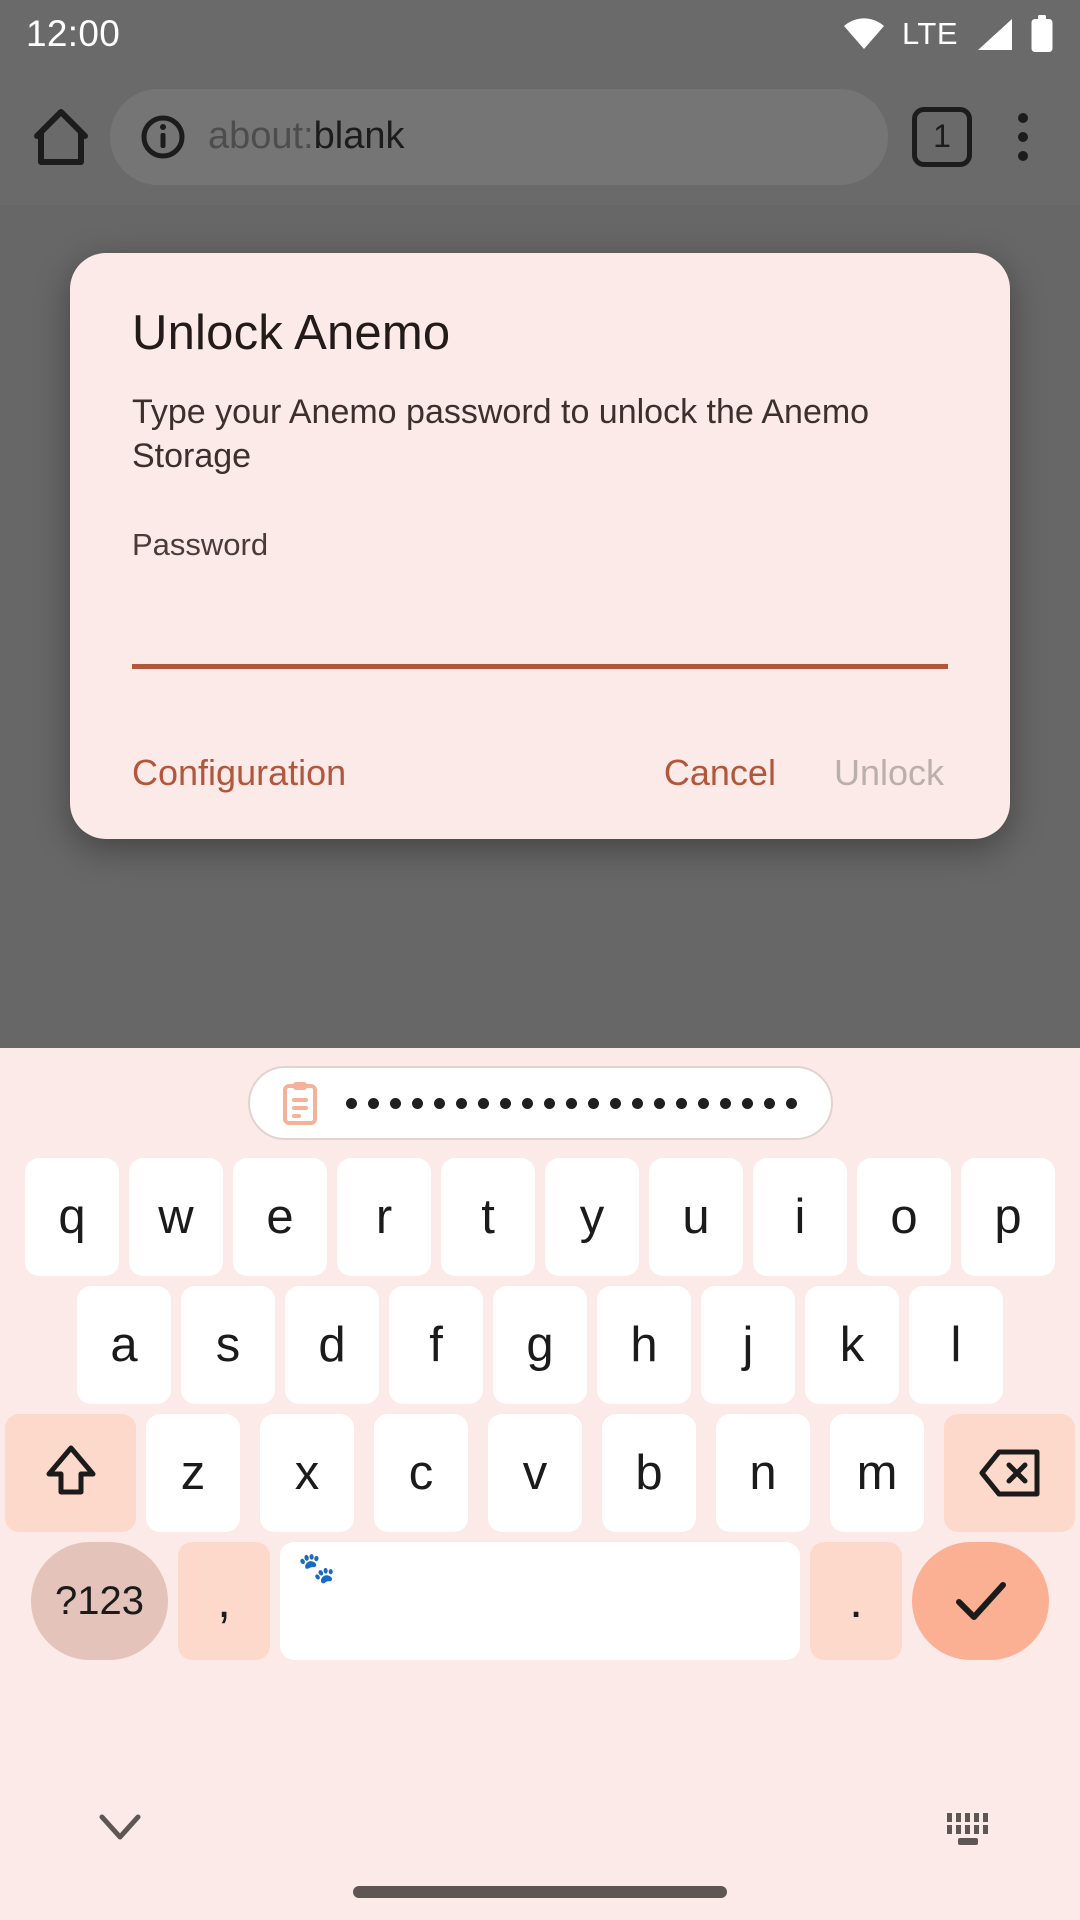  What do you see at coordinates (942, 136) in the screenshot?
I see `tab-counter-button: 1` at bounding box center [942, 136].